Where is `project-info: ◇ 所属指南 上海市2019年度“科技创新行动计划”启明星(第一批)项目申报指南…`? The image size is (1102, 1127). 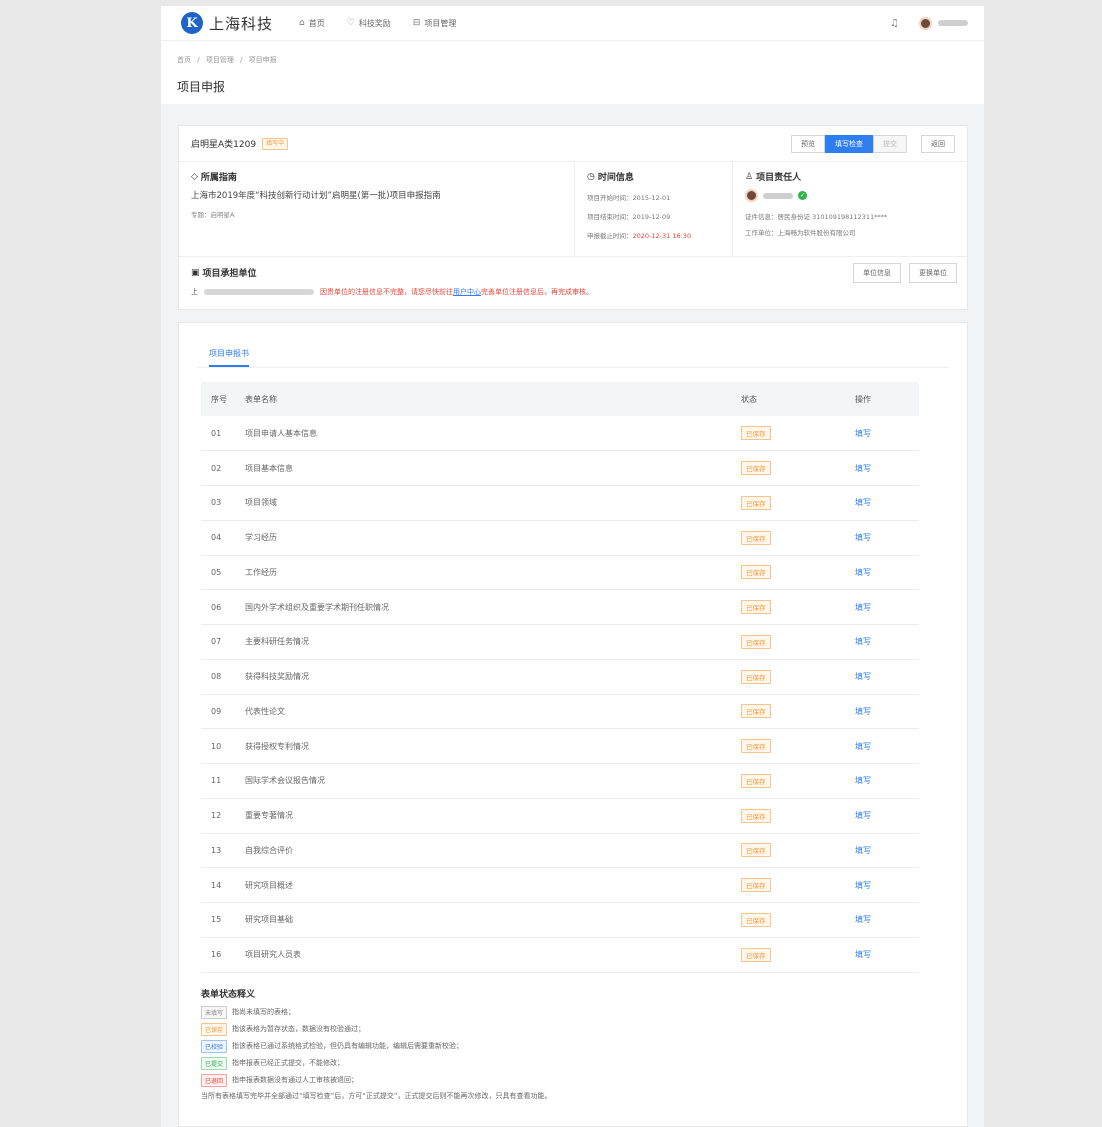 project-info: ◇ 所属指南 上海市2019年度“科技创新行动计划”启明星(第一批)项目申报指南… is located at coordinates (573, 209).